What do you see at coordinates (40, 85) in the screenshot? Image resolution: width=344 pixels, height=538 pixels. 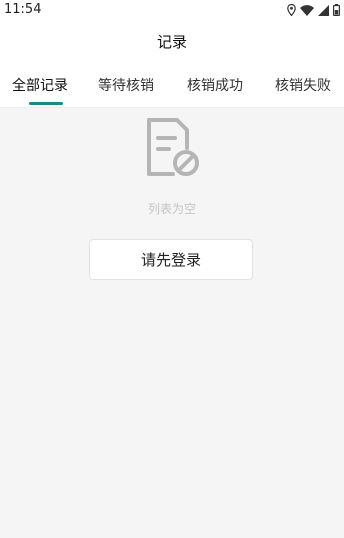 I see `tab-all-records: 全部记录` at bounding box center [40, 85].